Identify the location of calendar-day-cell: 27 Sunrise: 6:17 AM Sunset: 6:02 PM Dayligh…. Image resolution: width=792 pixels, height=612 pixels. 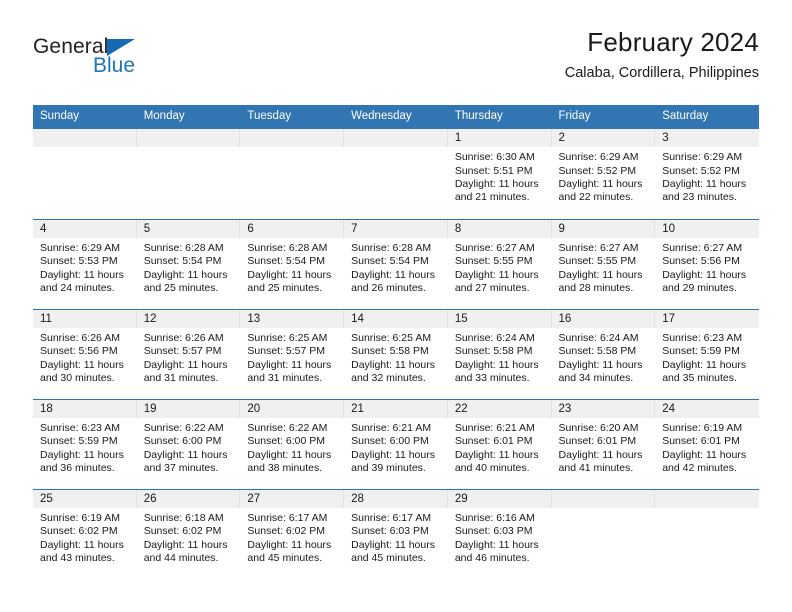
(292, 534).